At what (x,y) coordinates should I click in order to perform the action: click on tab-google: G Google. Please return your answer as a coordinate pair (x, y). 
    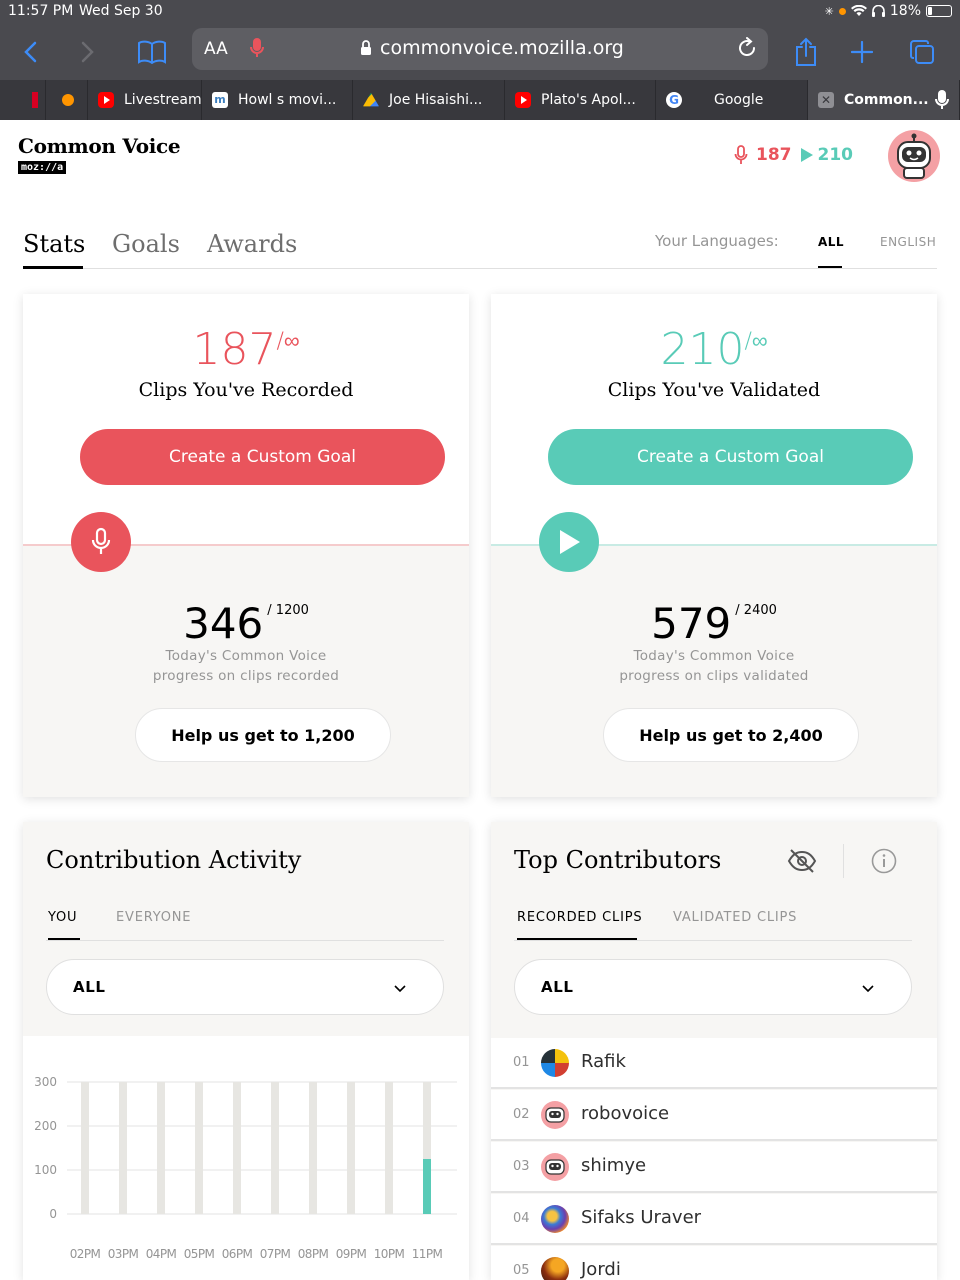
    Looking at the image, I should click on (732, 100).